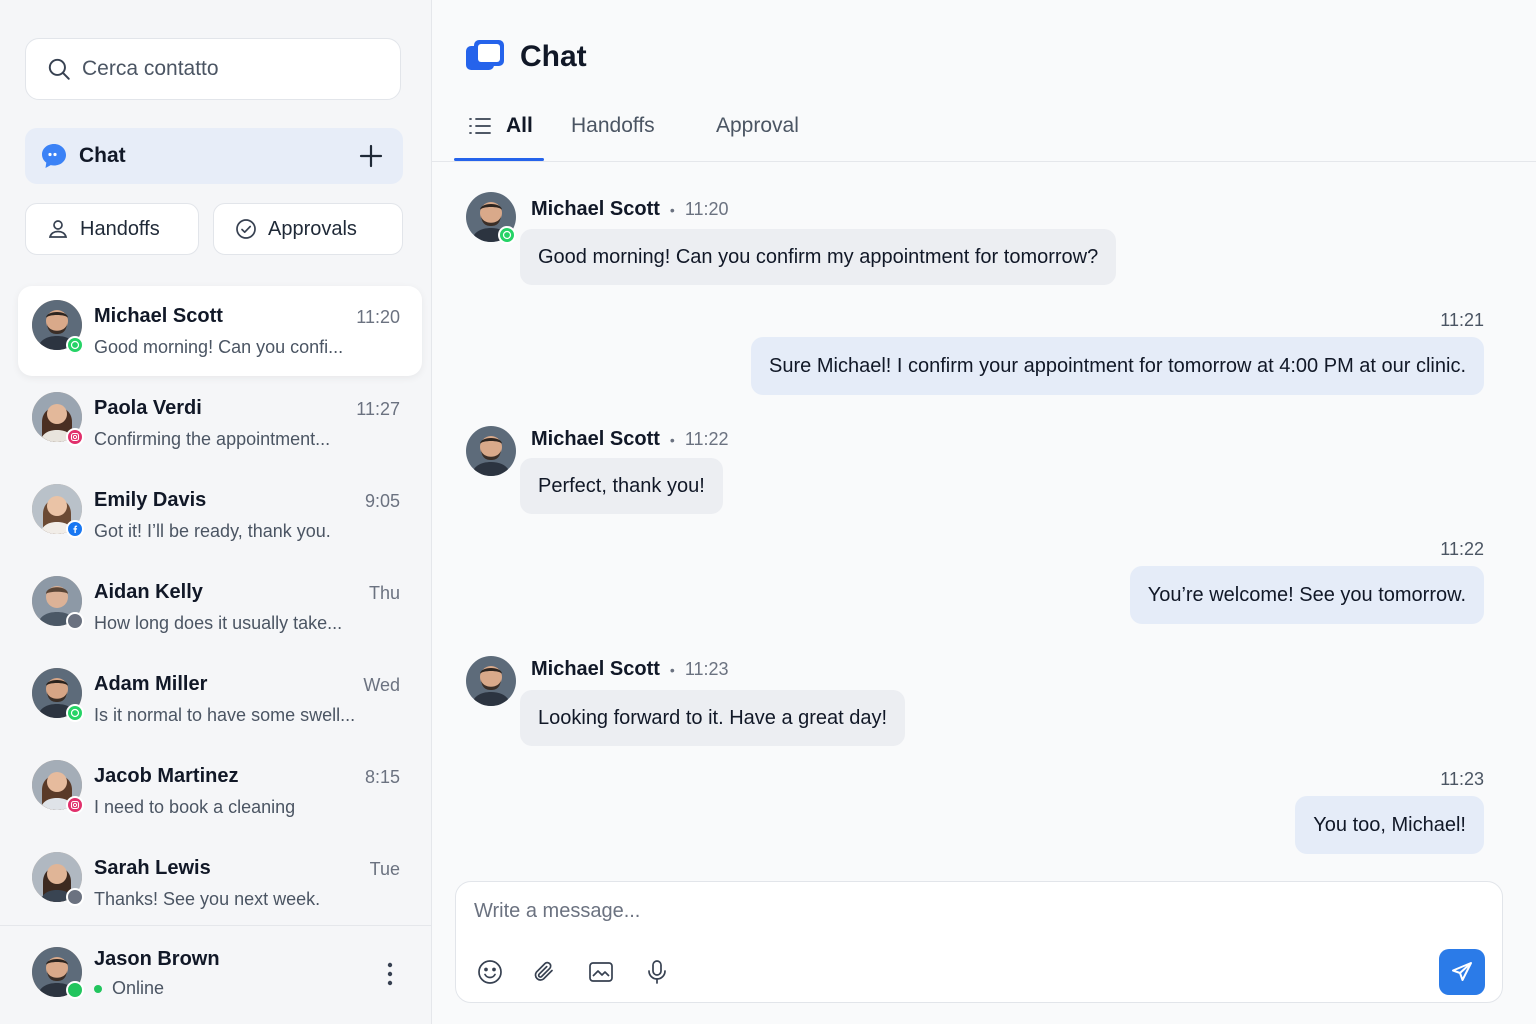  What do you see at coordinates (713, 718) in the screenshot?
I see `incoming-message: Looking forward to it. Have a great day!` at bounding box center [713, 718].